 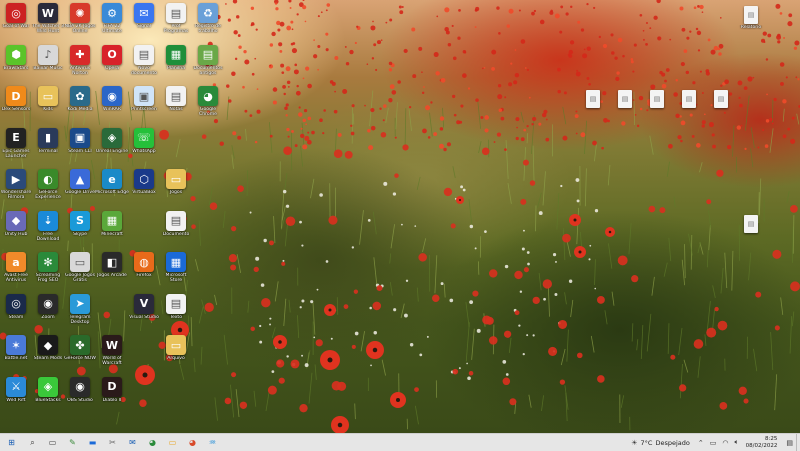 What do you see at coordinates (80, 314) in the screenshot?
I see `desktop-icon: ➤Telegram Desktop` at bounding box center [80, 314].